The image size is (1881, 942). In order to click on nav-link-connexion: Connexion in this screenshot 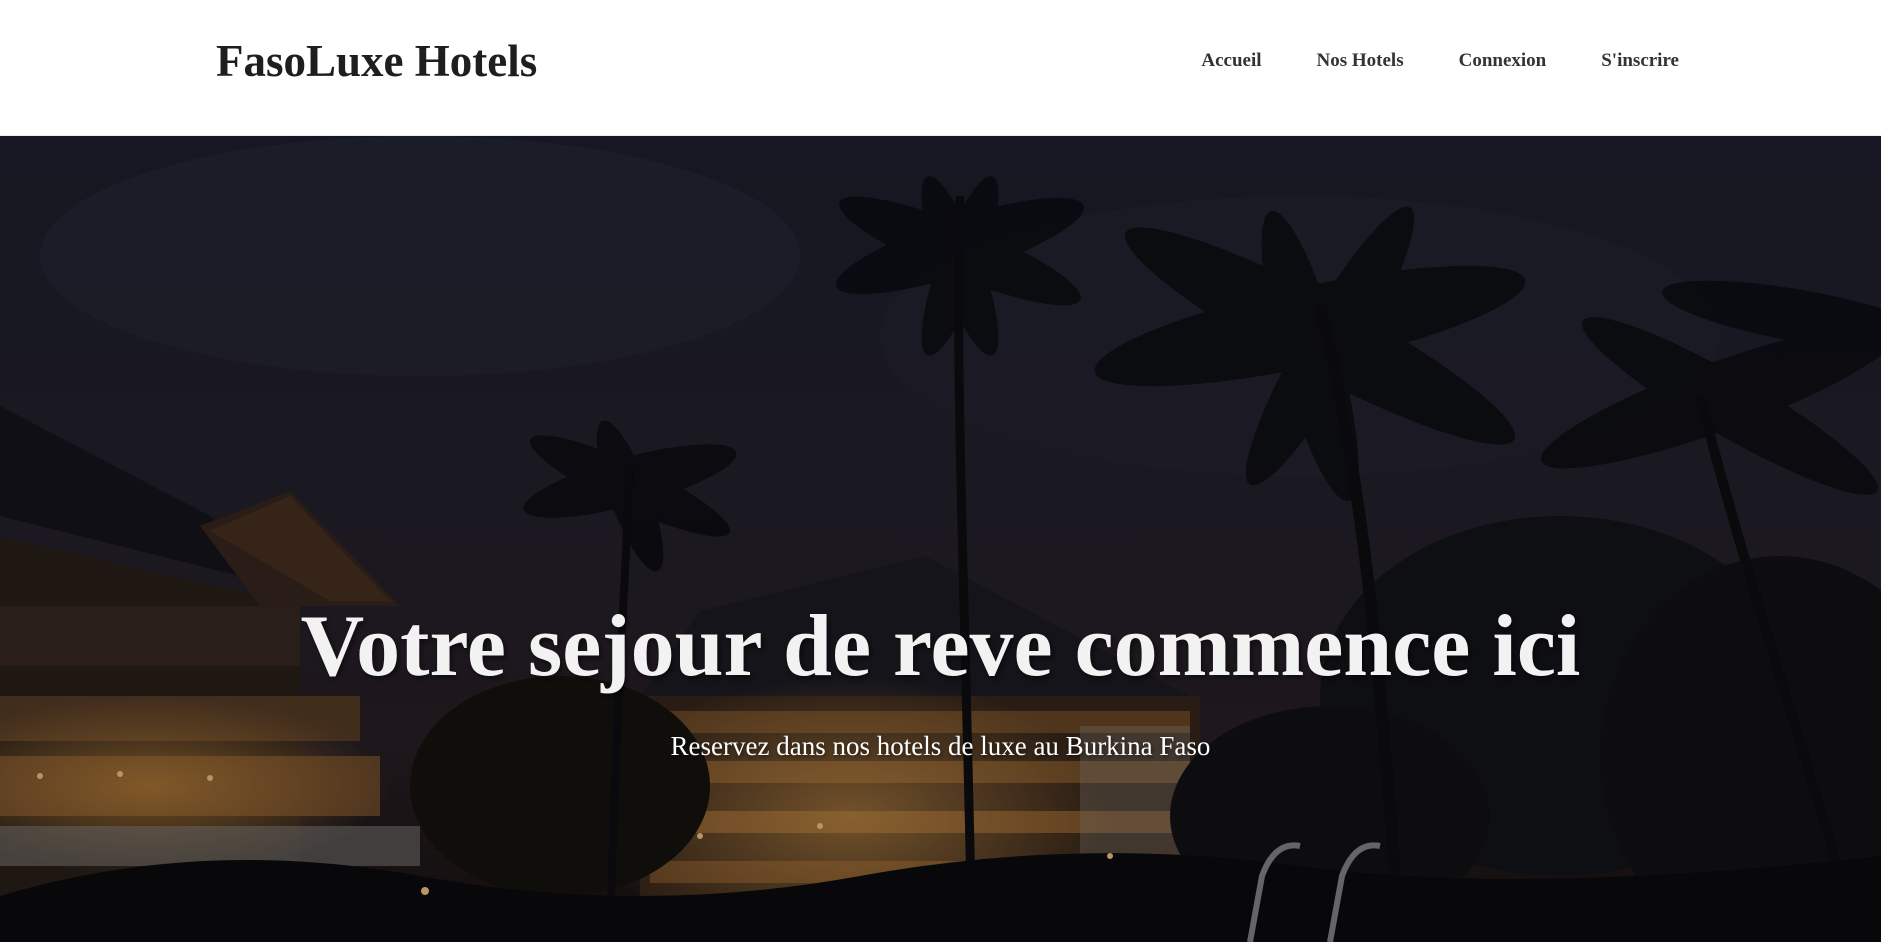, I will do `click(1503, 60)`.